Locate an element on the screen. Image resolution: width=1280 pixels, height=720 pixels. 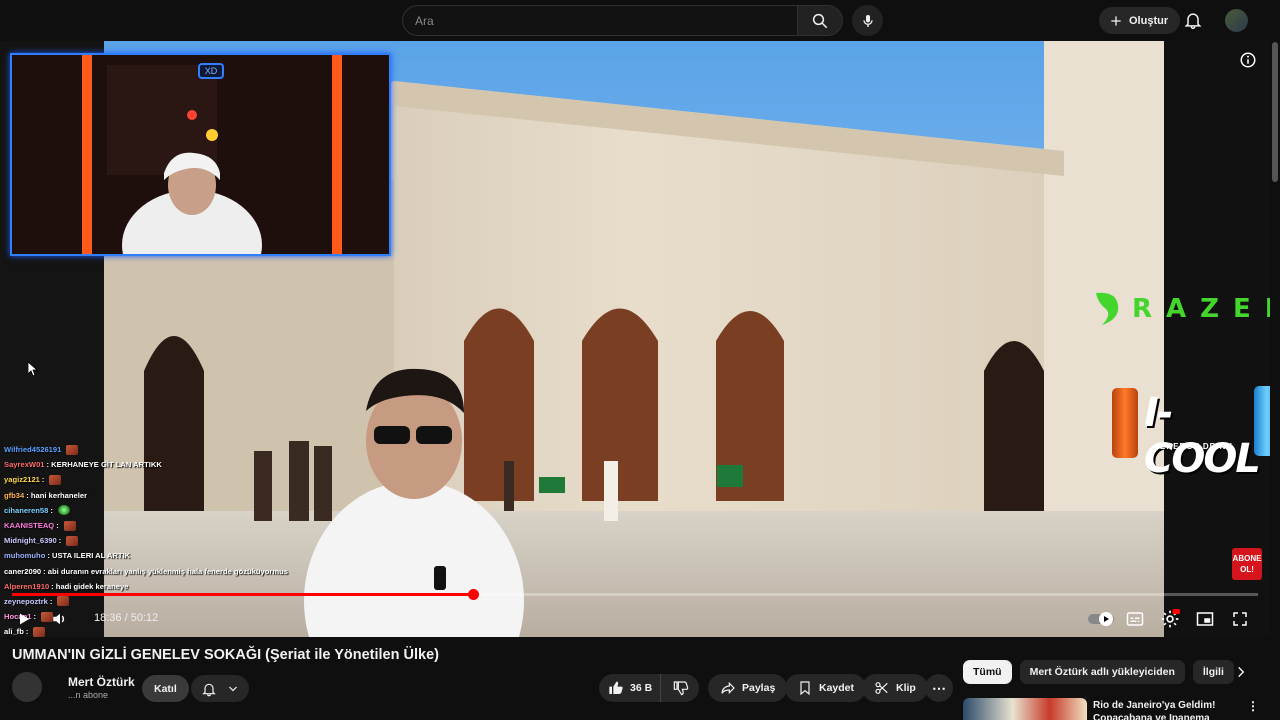
chat-message: Midnight_6390 : is located at coordinates (150, 540).